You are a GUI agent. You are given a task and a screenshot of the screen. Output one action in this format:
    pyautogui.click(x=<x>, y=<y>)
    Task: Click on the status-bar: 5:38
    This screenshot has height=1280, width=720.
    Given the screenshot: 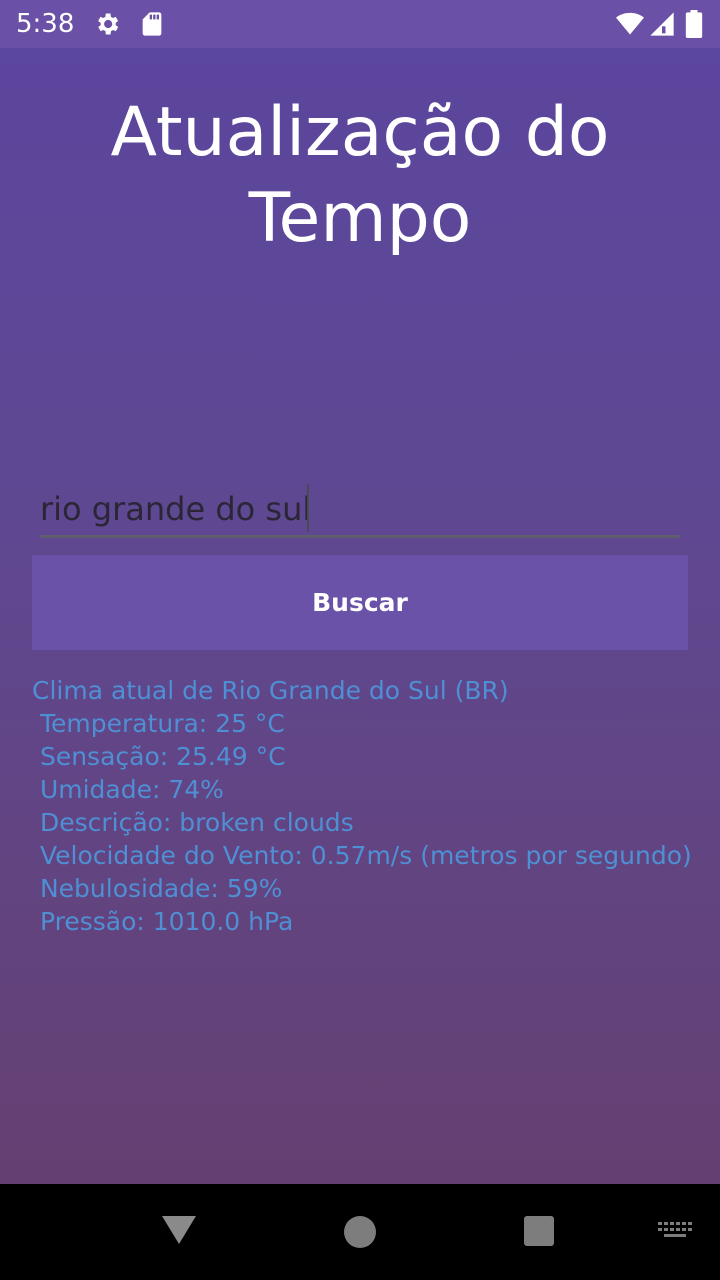 What is the action you would take?
    pyautogui.click(x=360, y=24)
    